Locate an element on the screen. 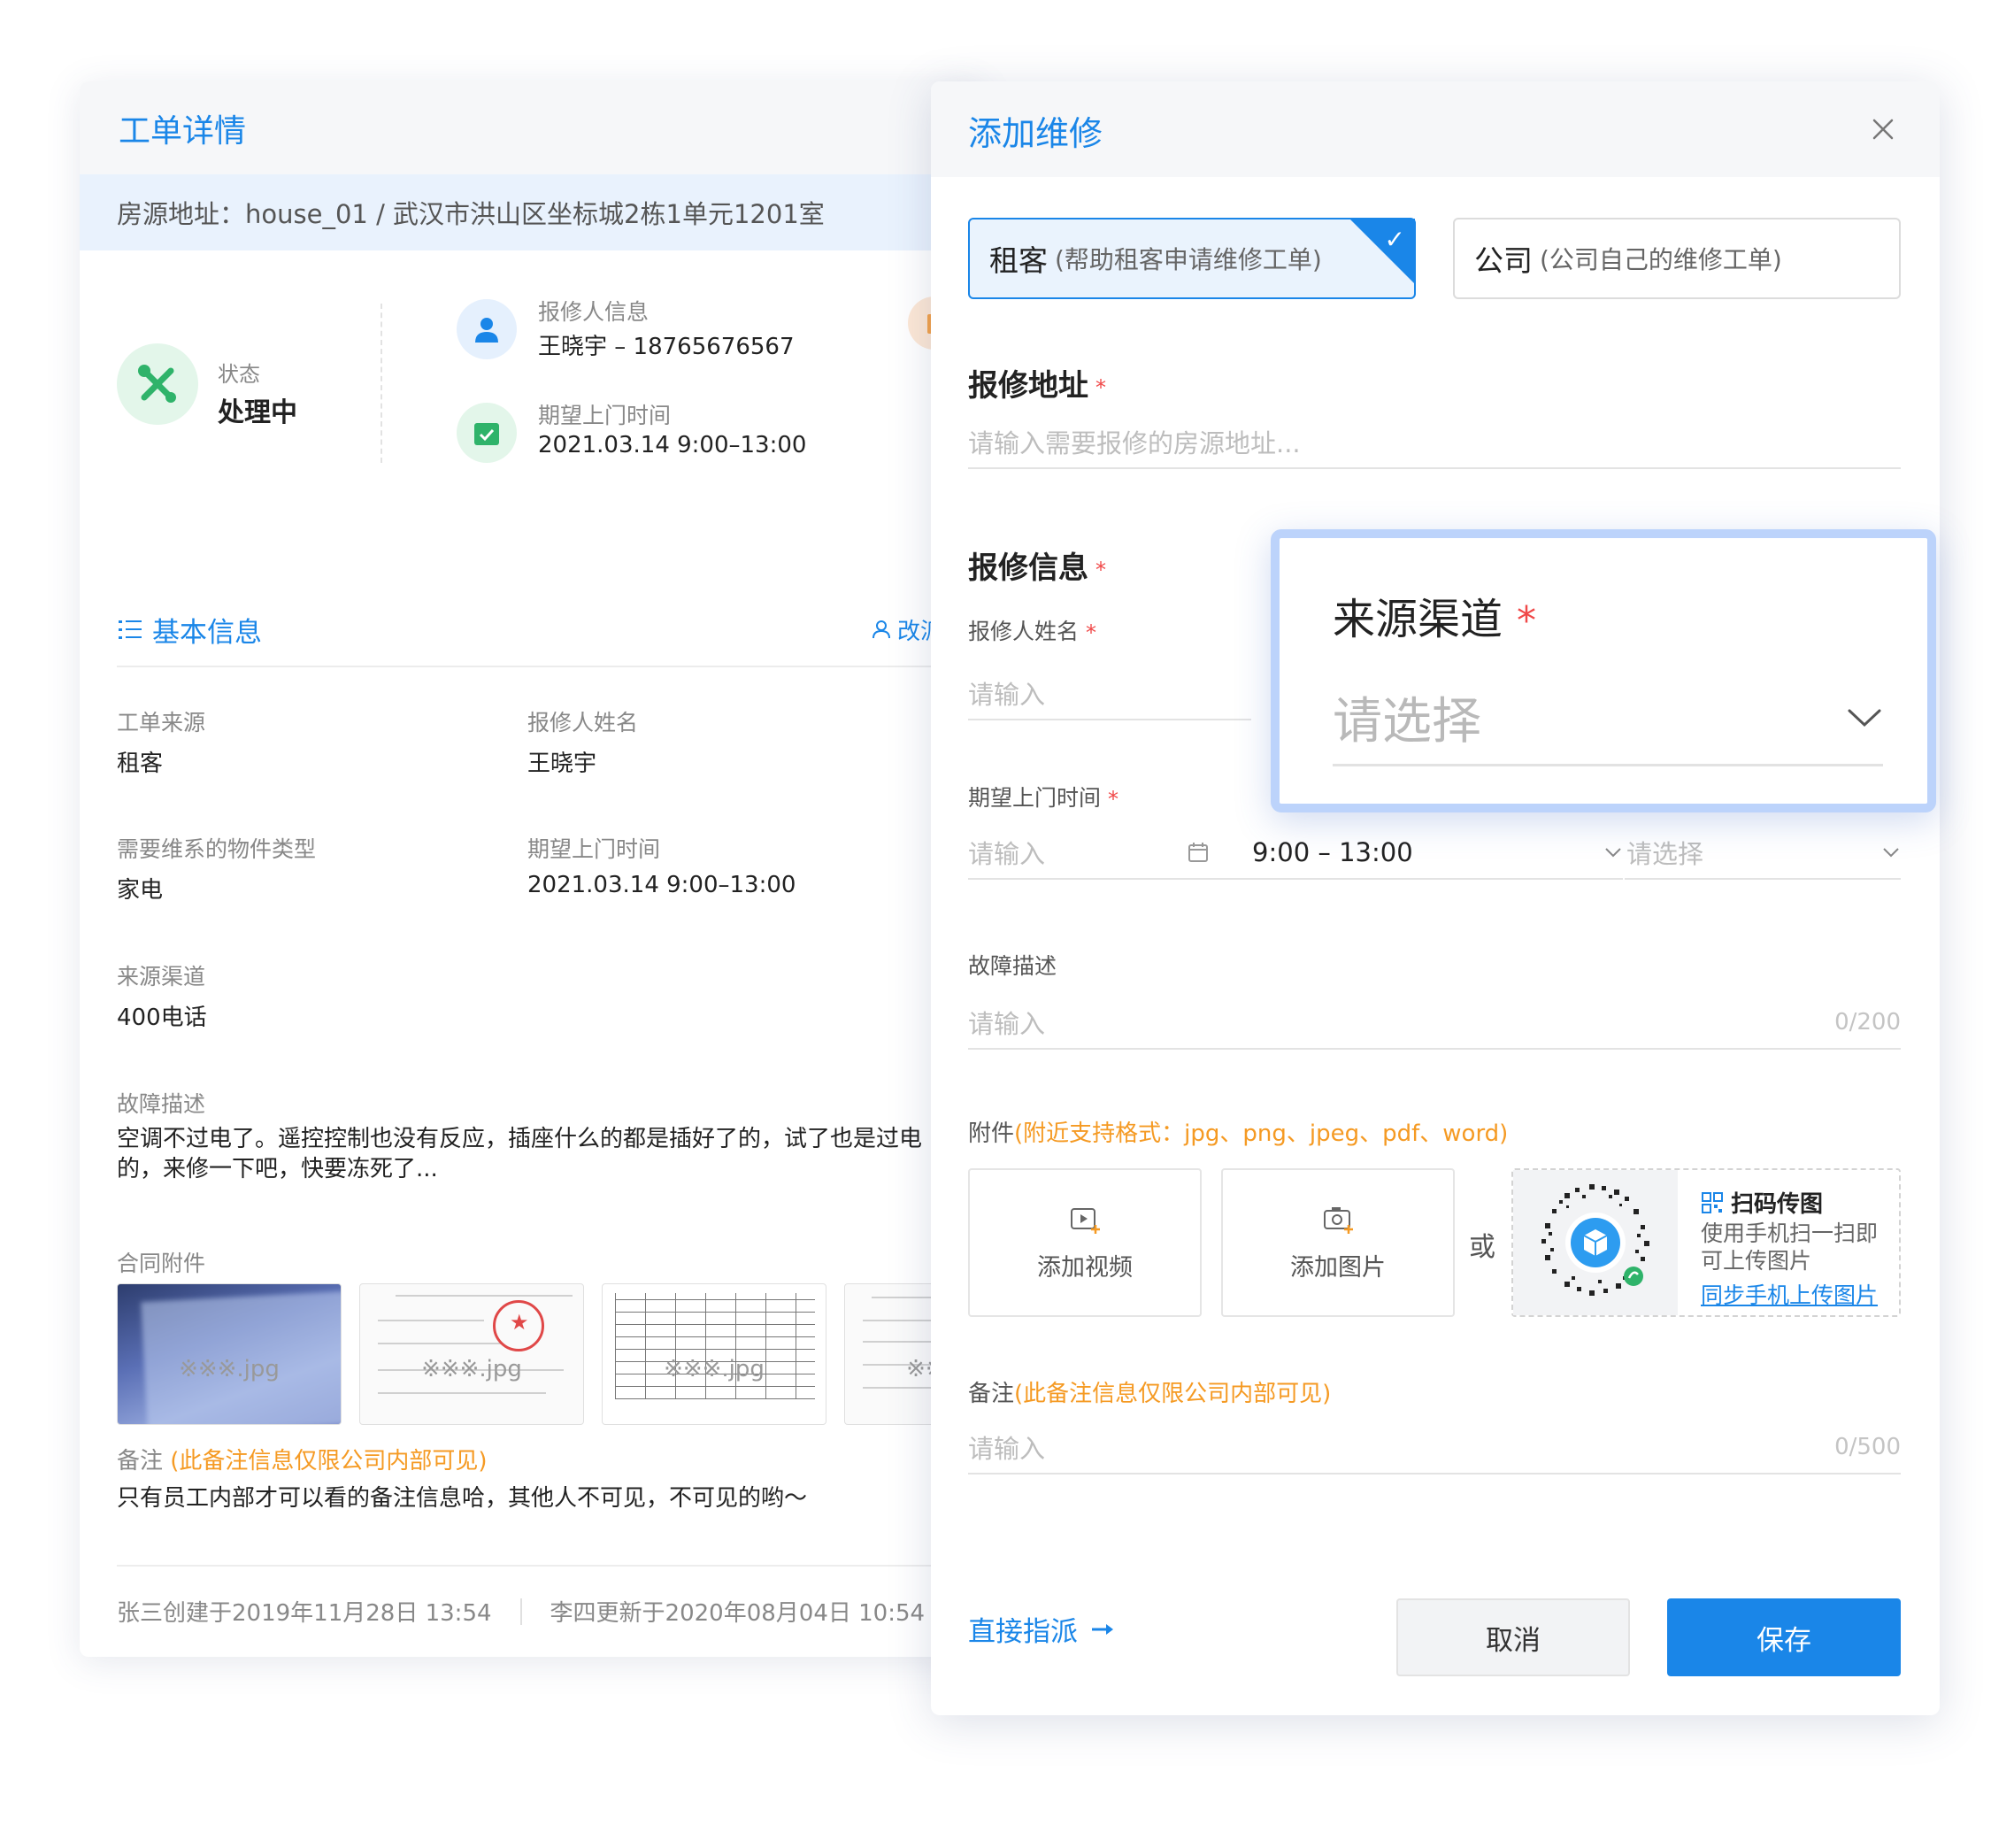  qr-description: 使用手机扫一扫即可上传图片 is located at coordinates (1790, 1247).